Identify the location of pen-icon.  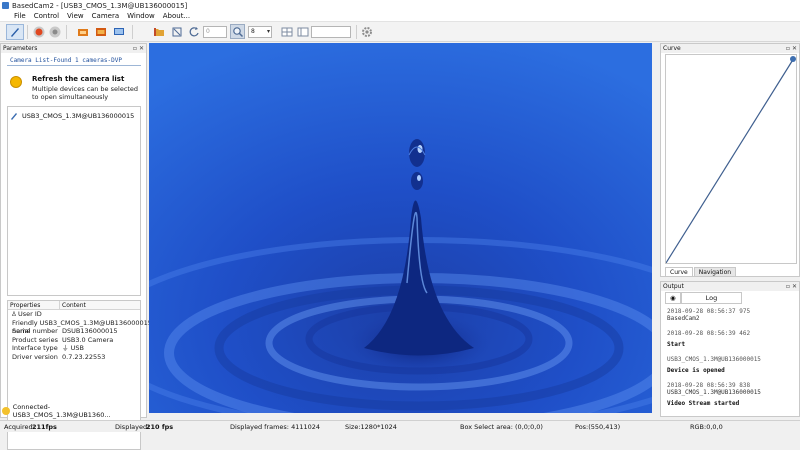
(15, 32).